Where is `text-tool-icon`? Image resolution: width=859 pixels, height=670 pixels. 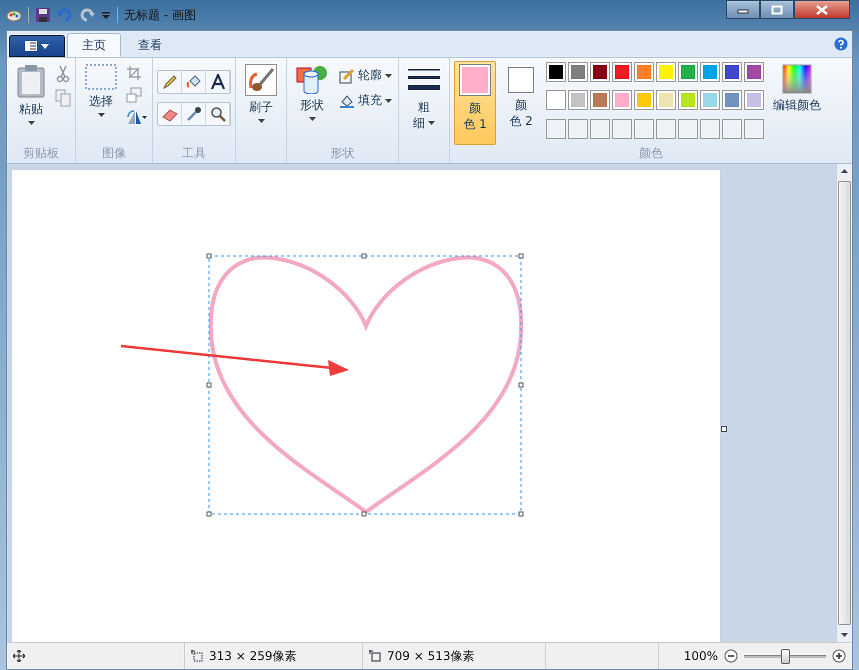 text-tool-icon is located at coordinates (218, 82).